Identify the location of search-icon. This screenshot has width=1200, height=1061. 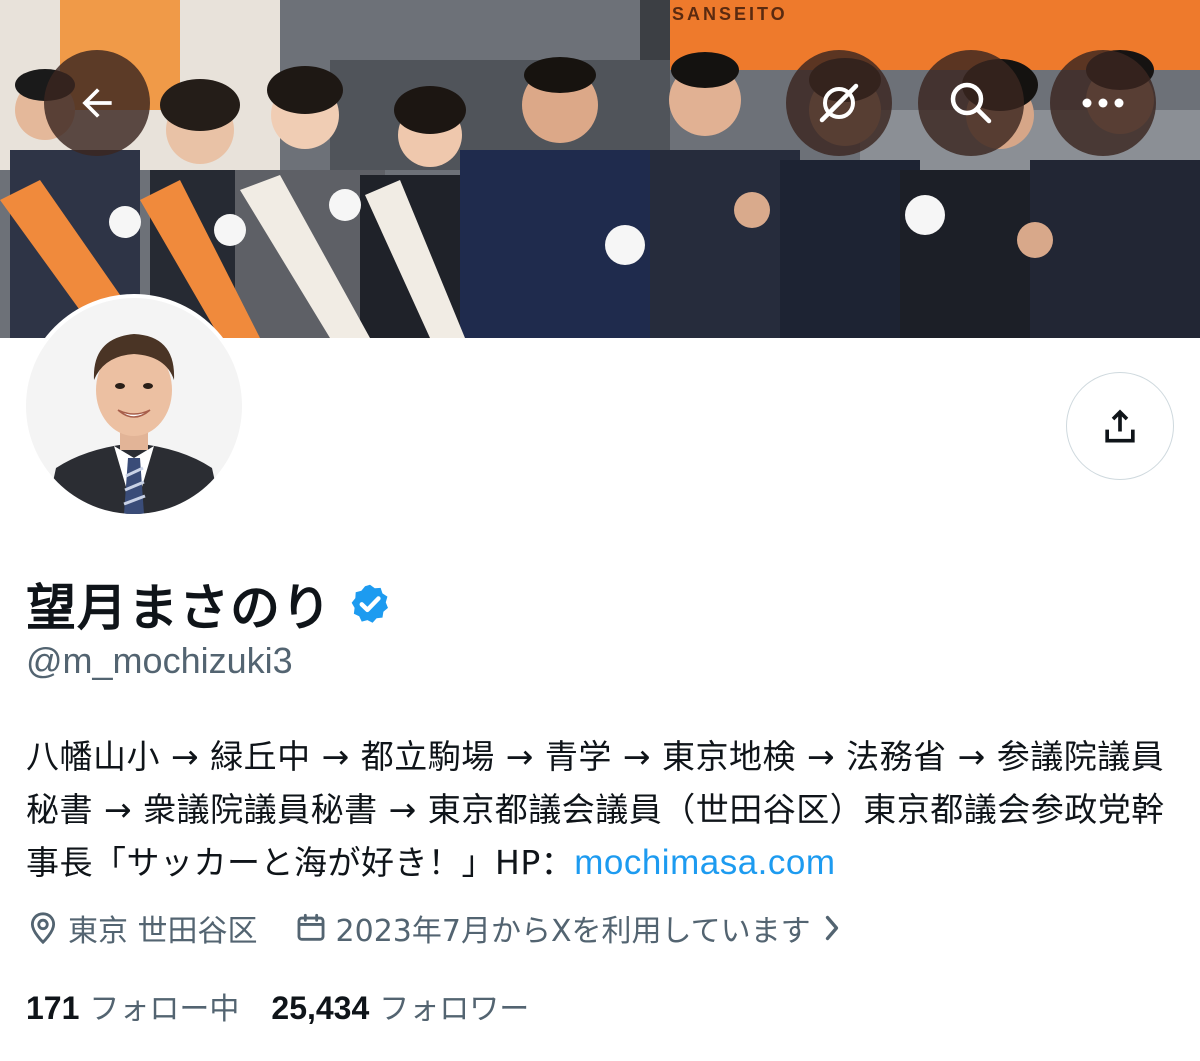
(971, 103).